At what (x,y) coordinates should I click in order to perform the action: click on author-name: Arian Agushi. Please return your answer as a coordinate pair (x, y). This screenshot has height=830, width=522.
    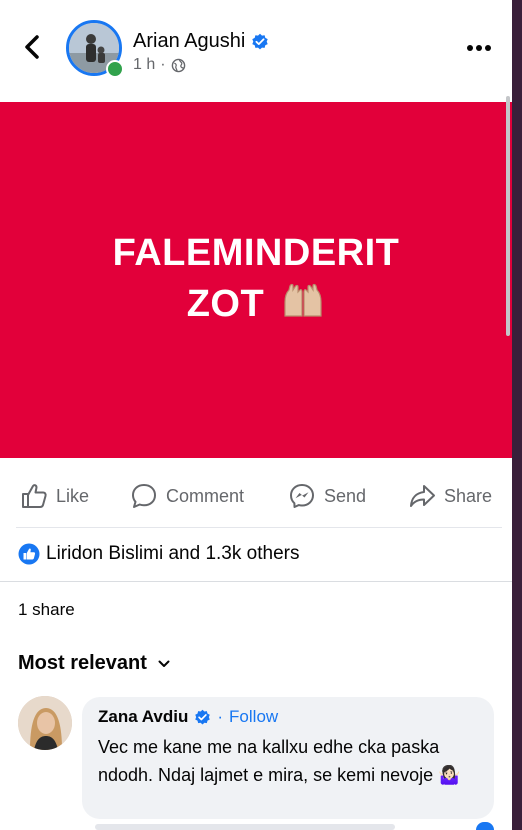
    Looking at the image, I should click on (189, 41).